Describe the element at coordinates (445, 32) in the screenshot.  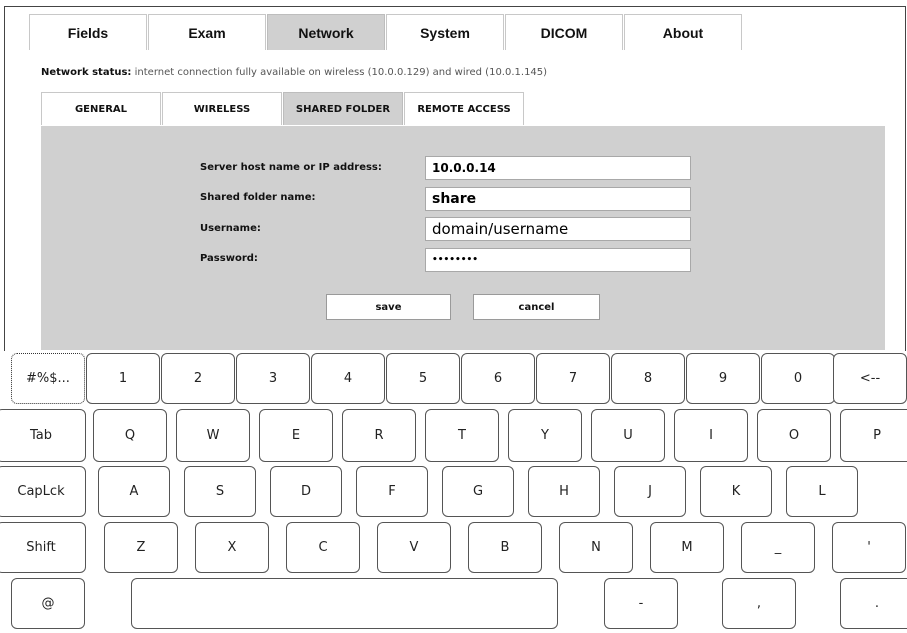
I see `tab-system: System` at that location.